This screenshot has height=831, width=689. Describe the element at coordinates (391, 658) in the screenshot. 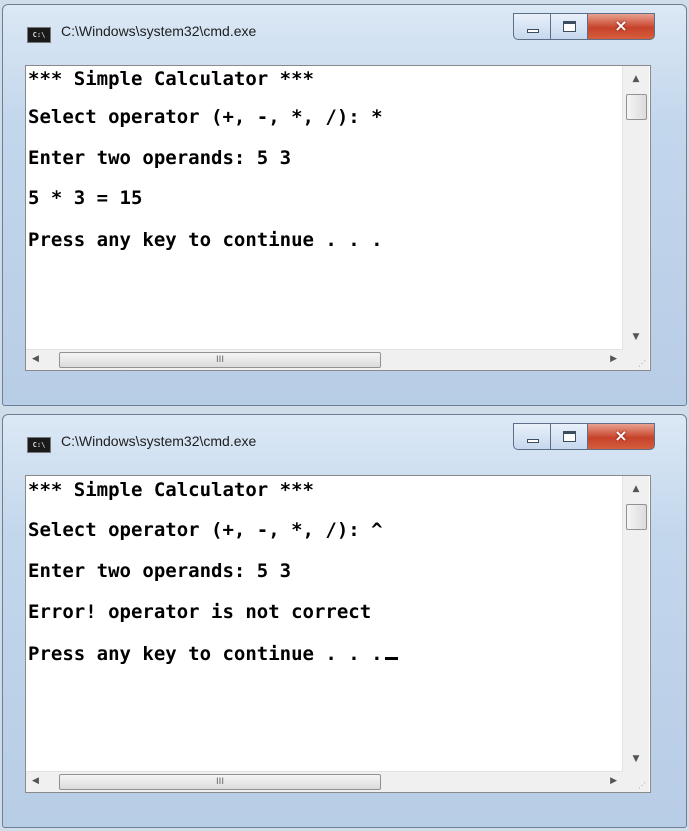

I see `text-cursor` at that location.